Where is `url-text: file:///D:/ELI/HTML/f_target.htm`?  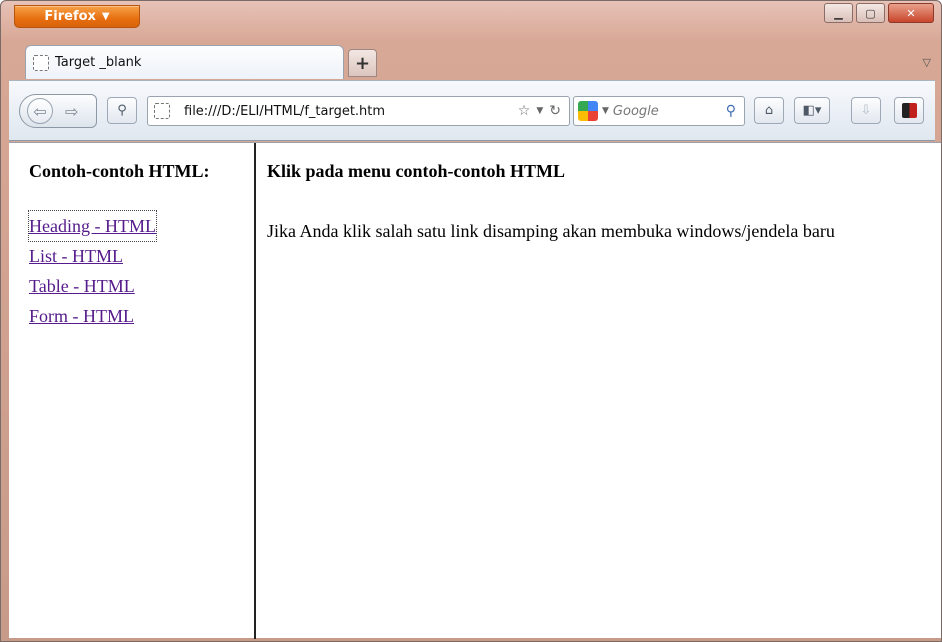 url-text: file:///D:/ELI/HTML/f_target.htm is located at coordinates (285, 111).